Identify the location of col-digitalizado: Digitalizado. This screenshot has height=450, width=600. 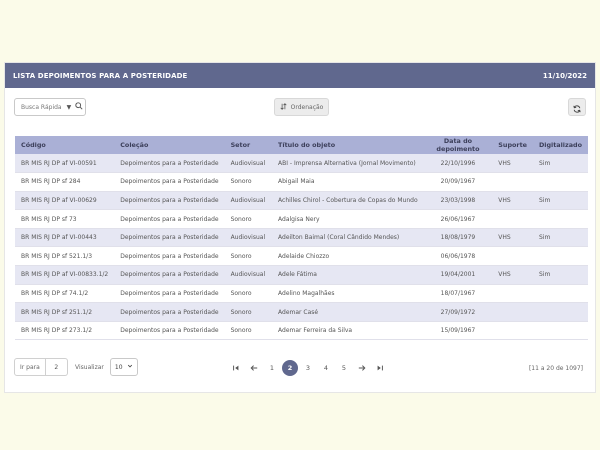
(560, 145).